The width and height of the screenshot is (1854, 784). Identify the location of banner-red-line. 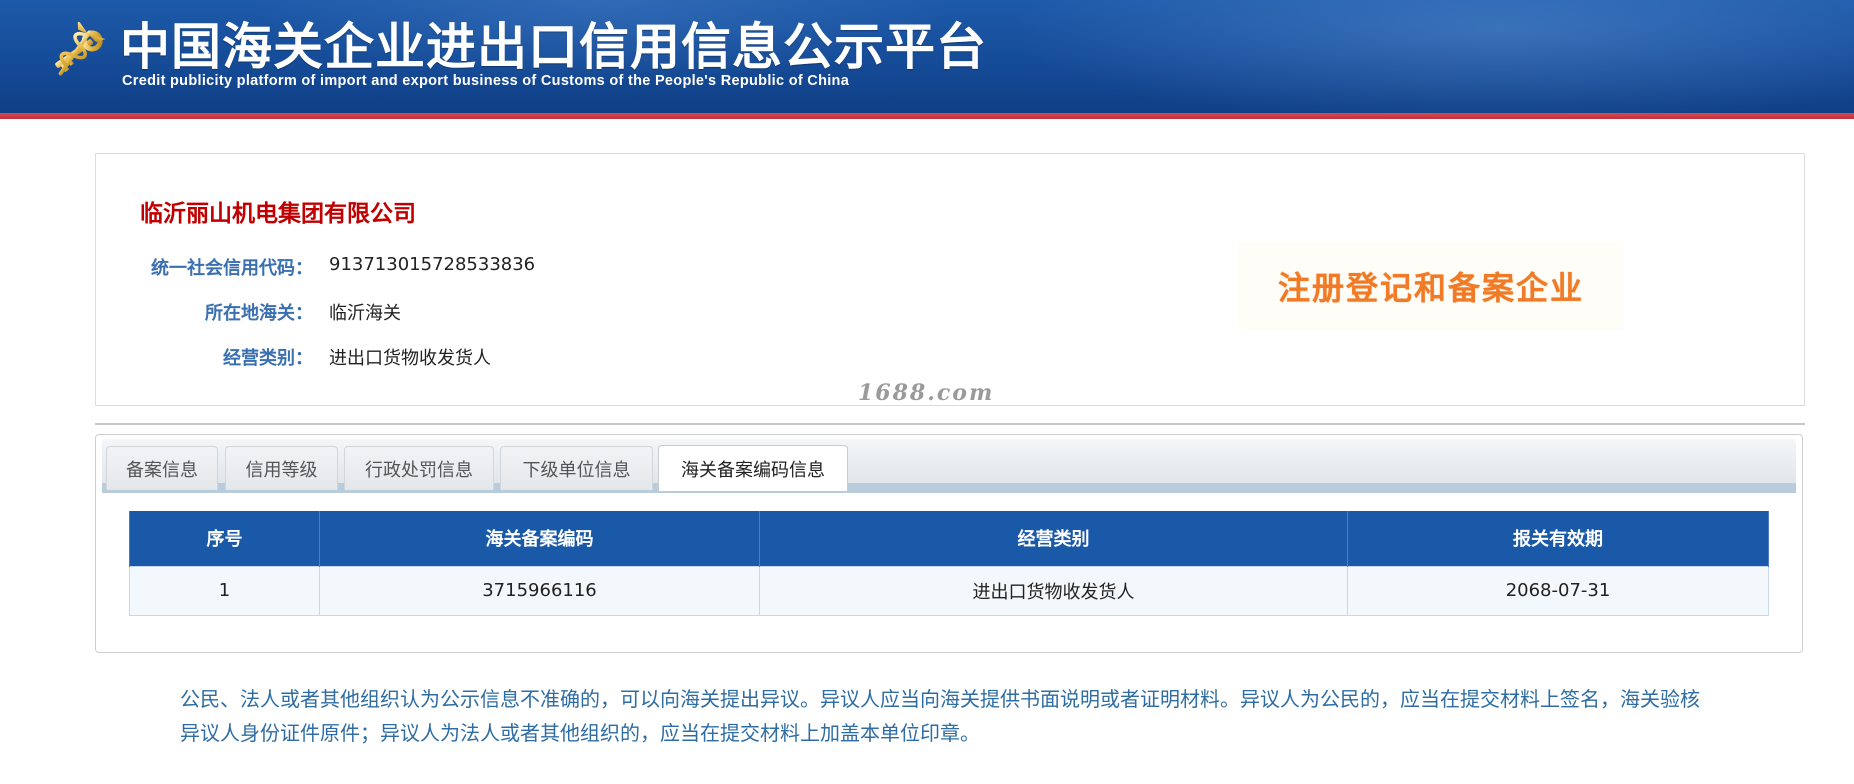
(927, 116).